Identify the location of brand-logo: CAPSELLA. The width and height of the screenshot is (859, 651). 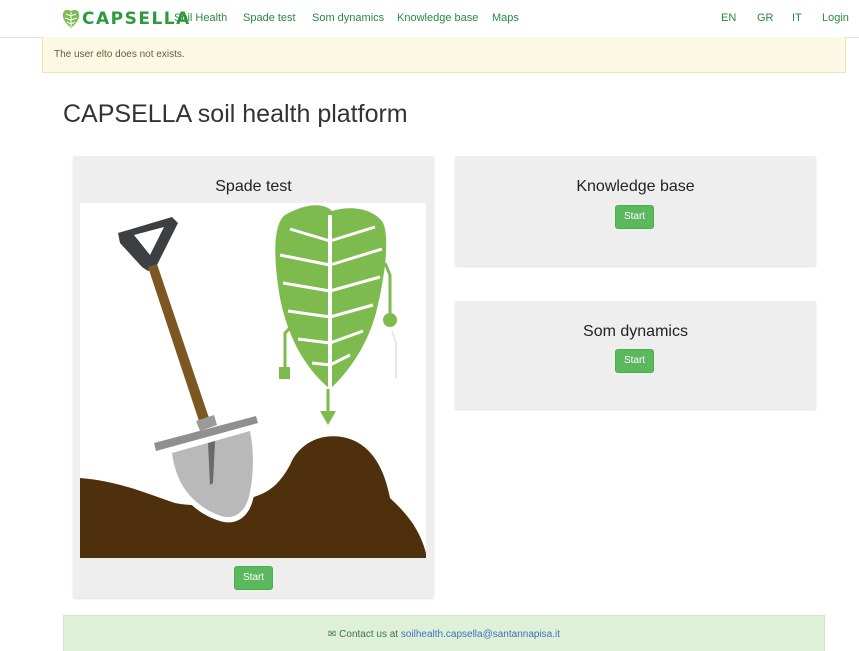
(126, 19).